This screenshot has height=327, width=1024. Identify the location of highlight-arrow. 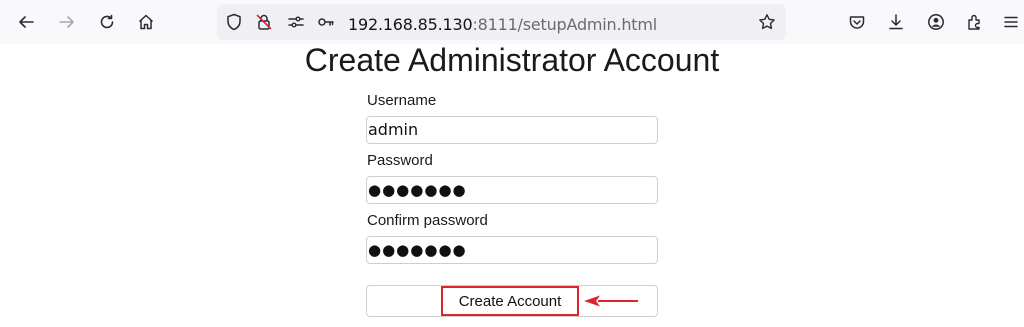
(611, 301).